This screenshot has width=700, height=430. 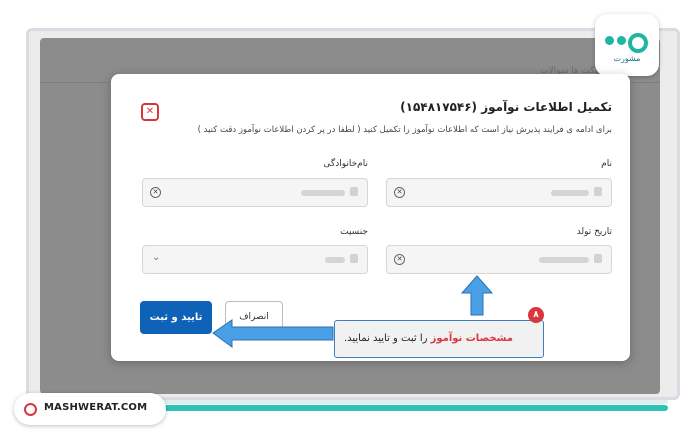 What do you see at coordinates (150, 112) in the screenshot?
I see `close-icon: ✕` at bounding box center [150, 112].